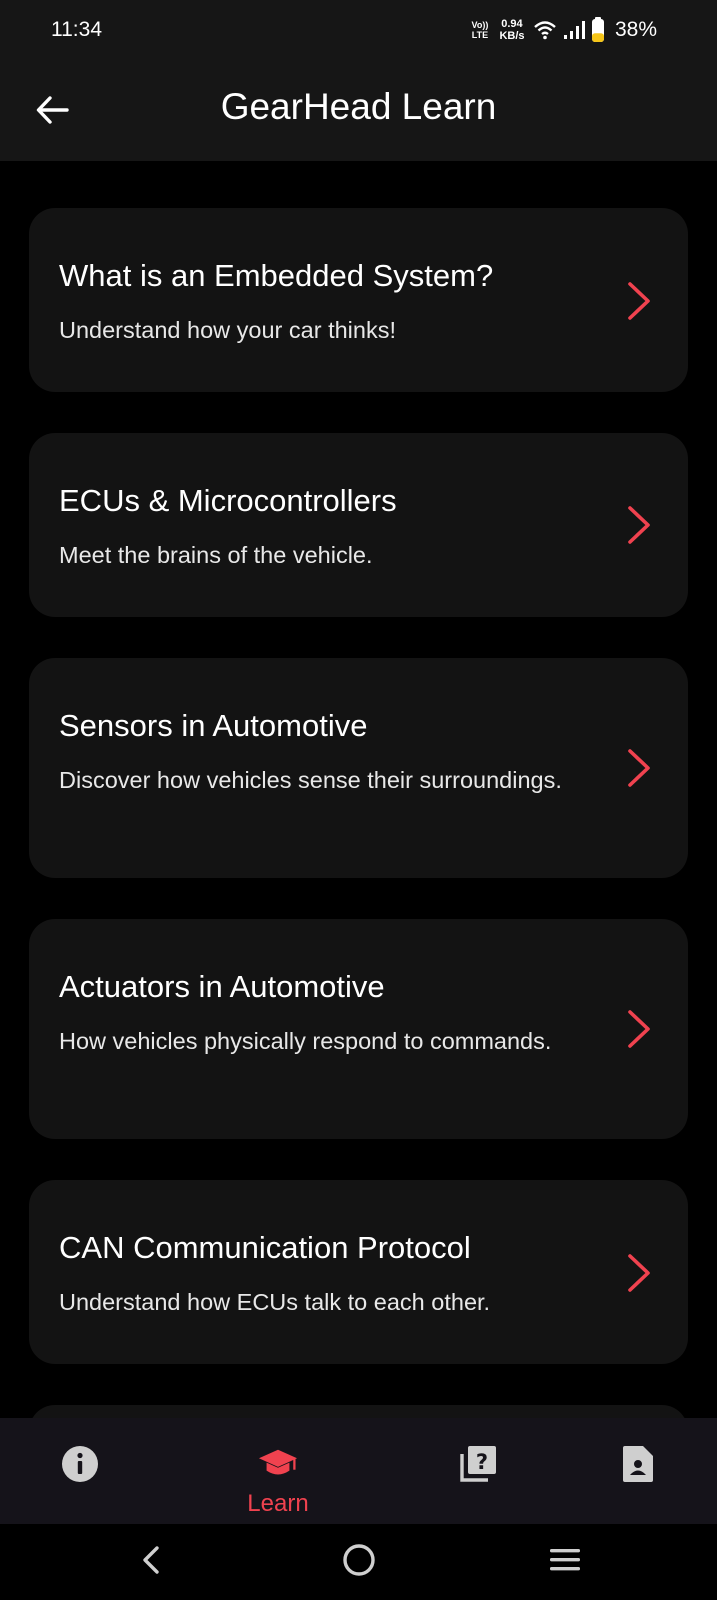 Image resolution: width=717 pixels, height=1600 pixels. What do you see at coordinates (358, 106) in the screenshot?
I see `page-title: GearHead Learn` at bounding box center [358, 106].